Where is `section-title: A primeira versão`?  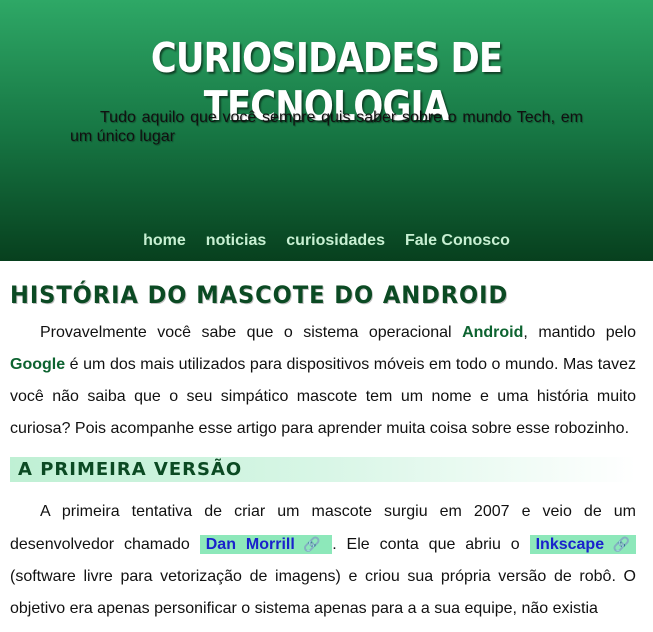 section-title: A primeira versão is located at coordinates (323, 469).